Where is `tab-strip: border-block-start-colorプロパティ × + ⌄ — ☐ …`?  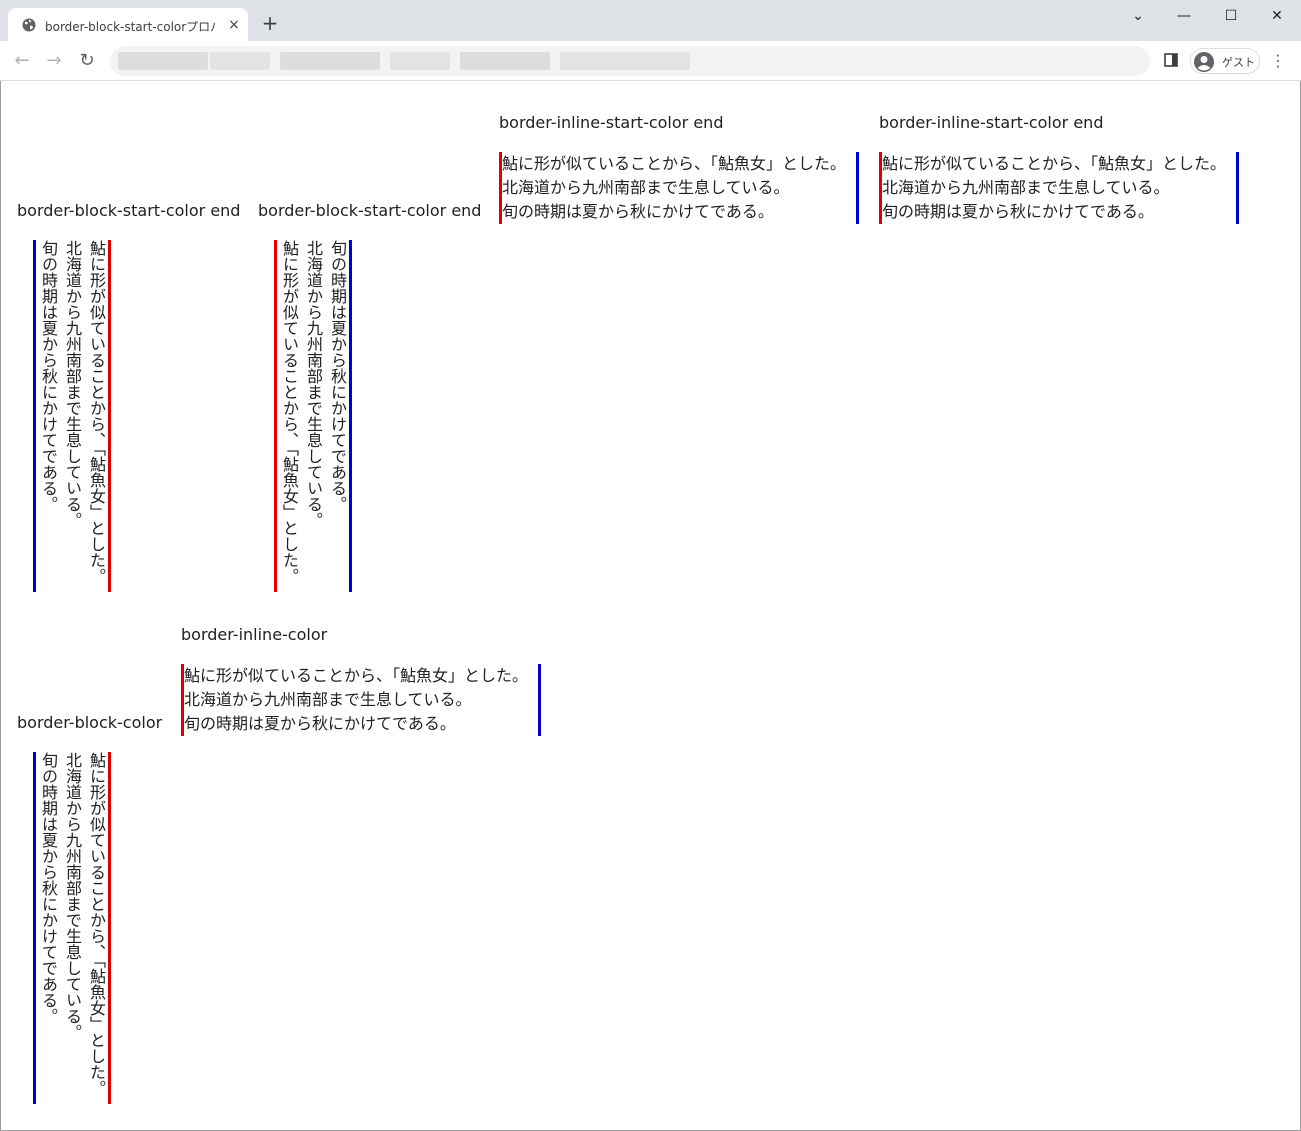 tab-strip: border-block-start-colorプロパティ × + ⌄ — ☐ … is located at coordinates (650, 20).